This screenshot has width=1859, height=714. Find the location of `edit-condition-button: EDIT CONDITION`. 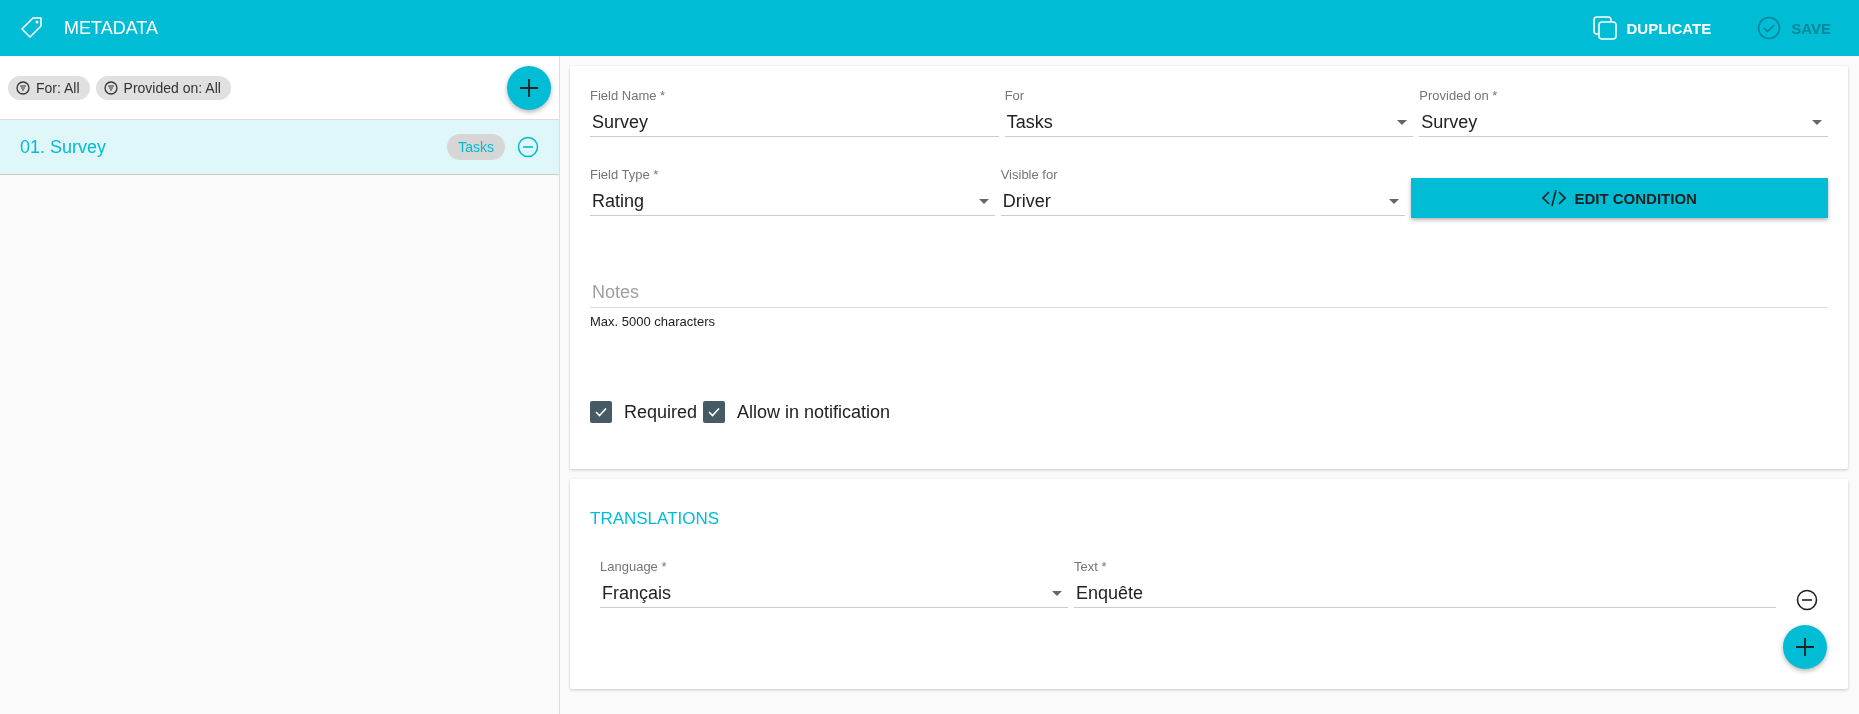

edit-condition-button: EDIT CONDITION is located at coordinates (1619, 198).